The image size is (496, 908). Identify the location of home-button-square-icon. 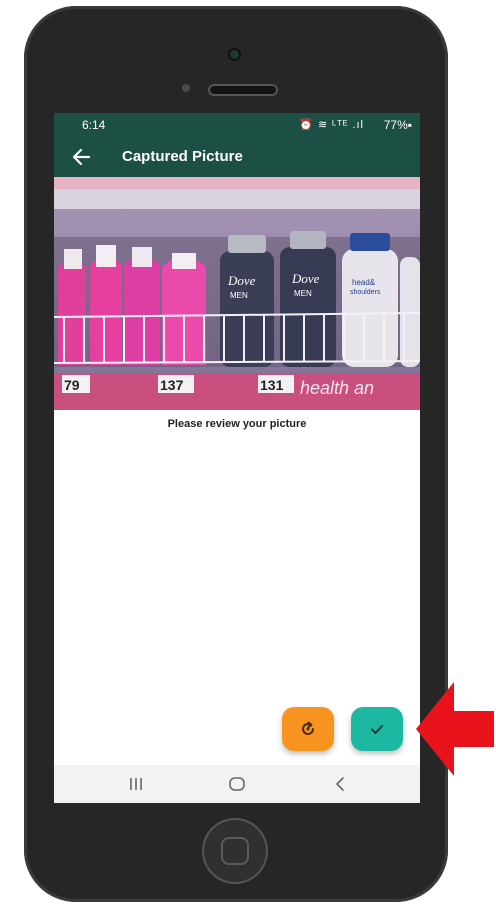
(235, 851).